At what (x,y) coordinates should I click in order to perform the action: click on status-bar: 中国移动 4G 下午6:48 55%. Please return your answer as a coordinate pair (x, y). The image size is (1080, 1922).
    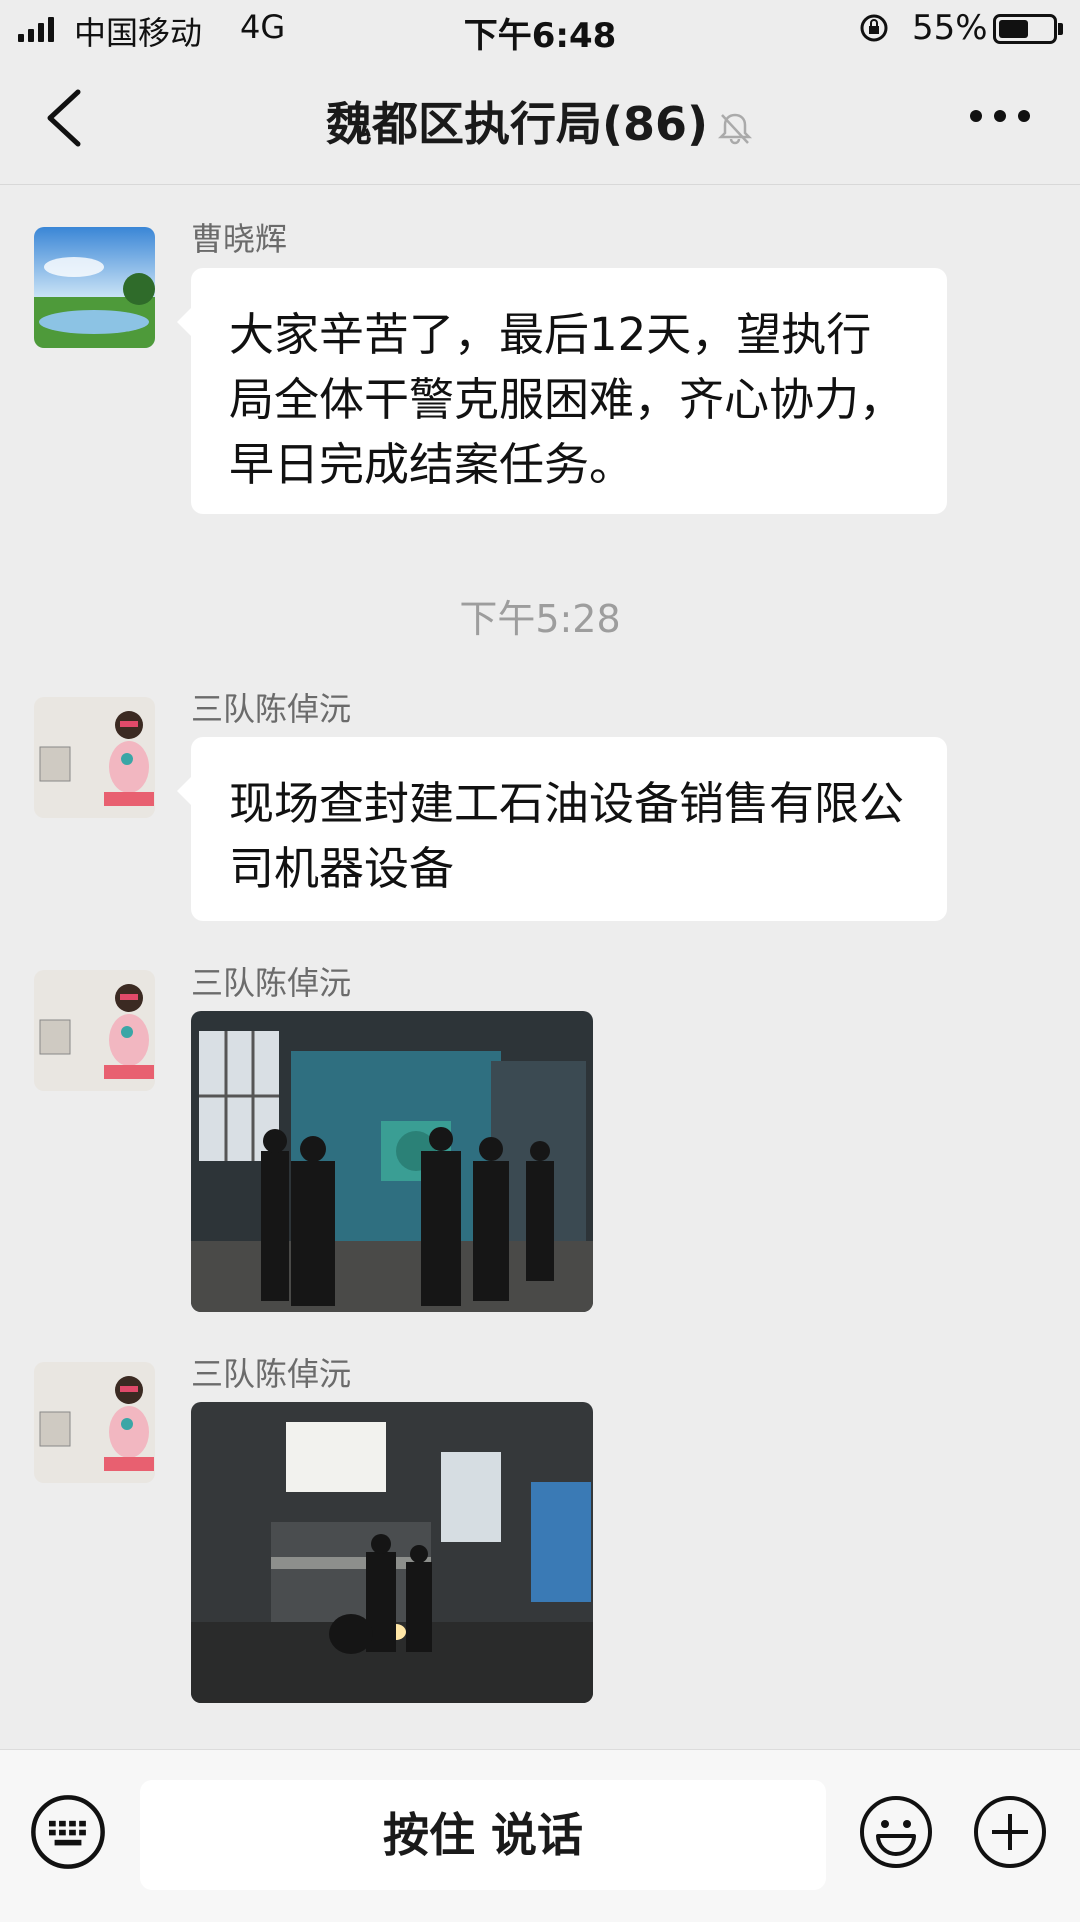
    Looking at the image, I should click on (540, 29).